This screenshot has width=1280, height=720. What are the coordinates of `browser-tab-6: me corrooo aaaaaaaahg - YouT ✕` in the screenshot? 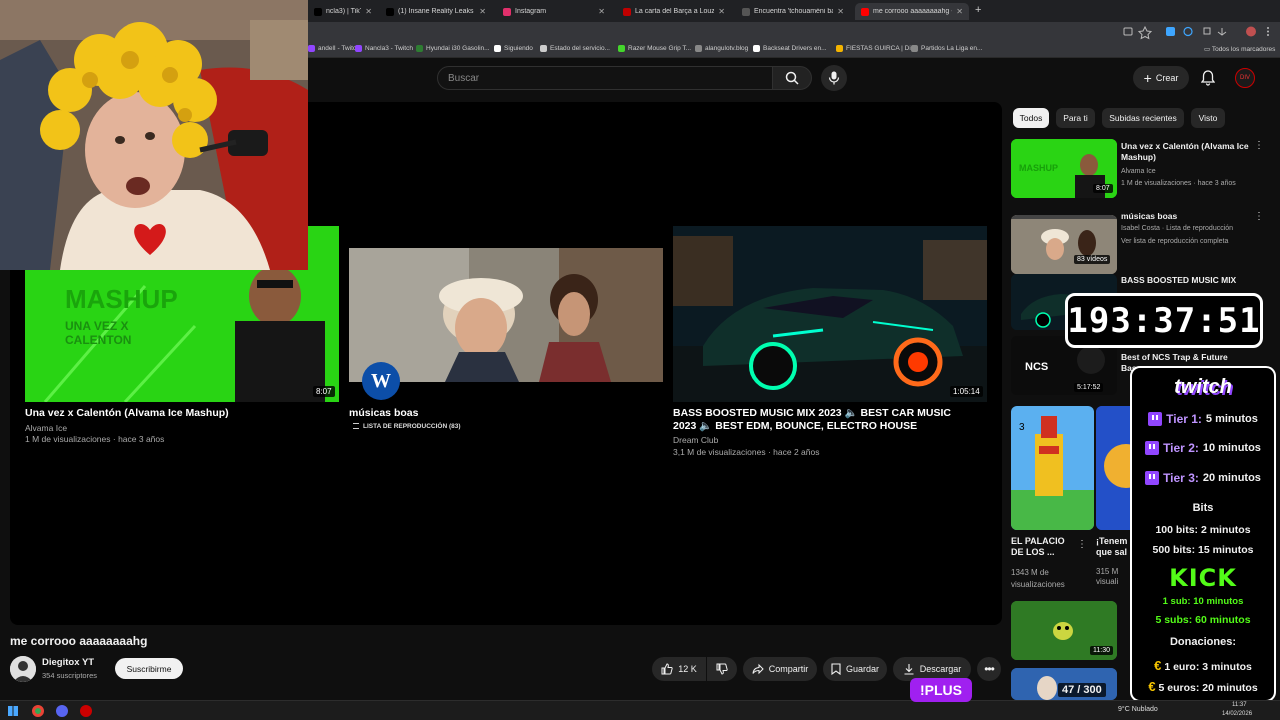 It's located at (912, 11).